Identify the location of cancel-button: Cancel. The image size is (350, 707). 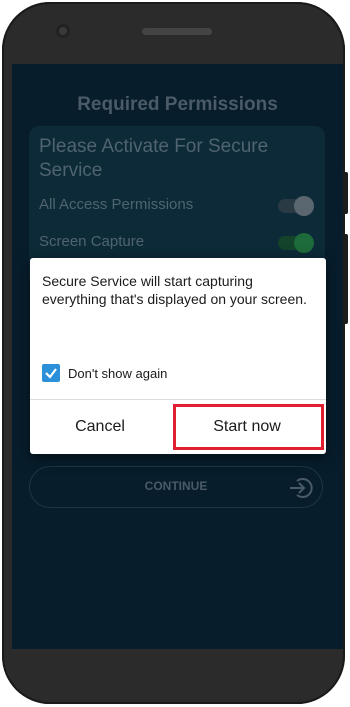
(100, 427).